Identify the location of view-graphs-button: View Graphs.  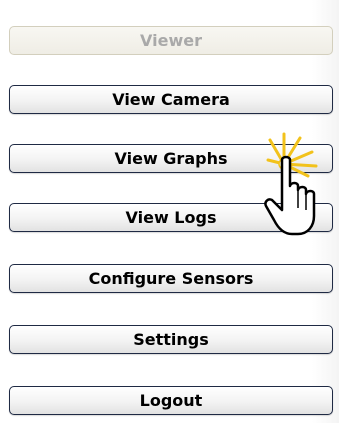
(171, 158).